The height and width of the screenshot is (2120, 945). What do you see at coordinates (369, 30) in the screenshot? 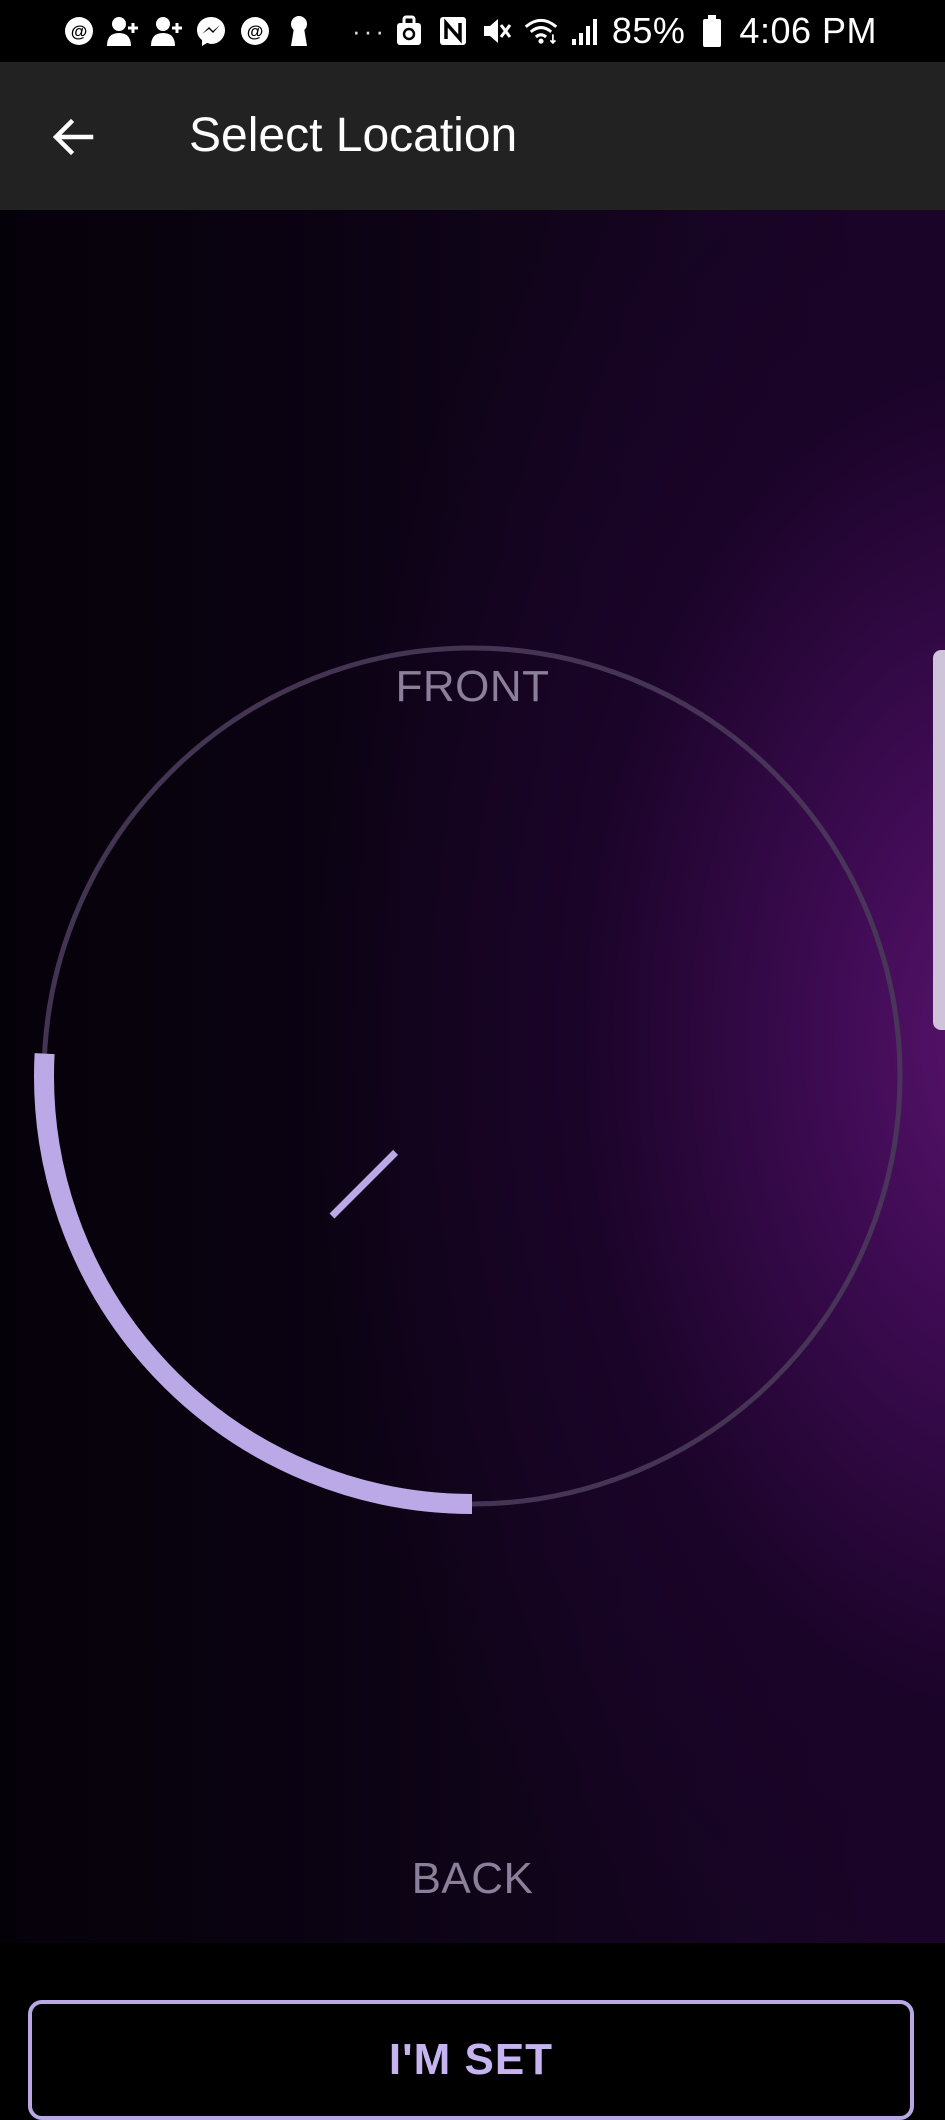
I see `more-notifications-indicator: ···` at bounding box center [369, 30].